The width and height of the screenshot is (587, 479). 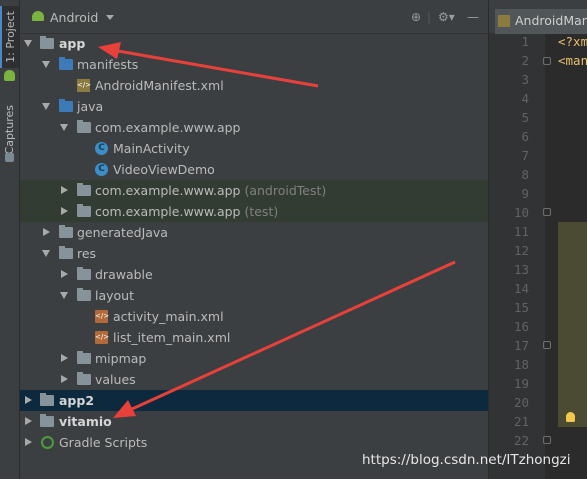 I want to click on watermark-text: https://blog.csdn.net/ITzhongzi, so click(x=466, y=460).